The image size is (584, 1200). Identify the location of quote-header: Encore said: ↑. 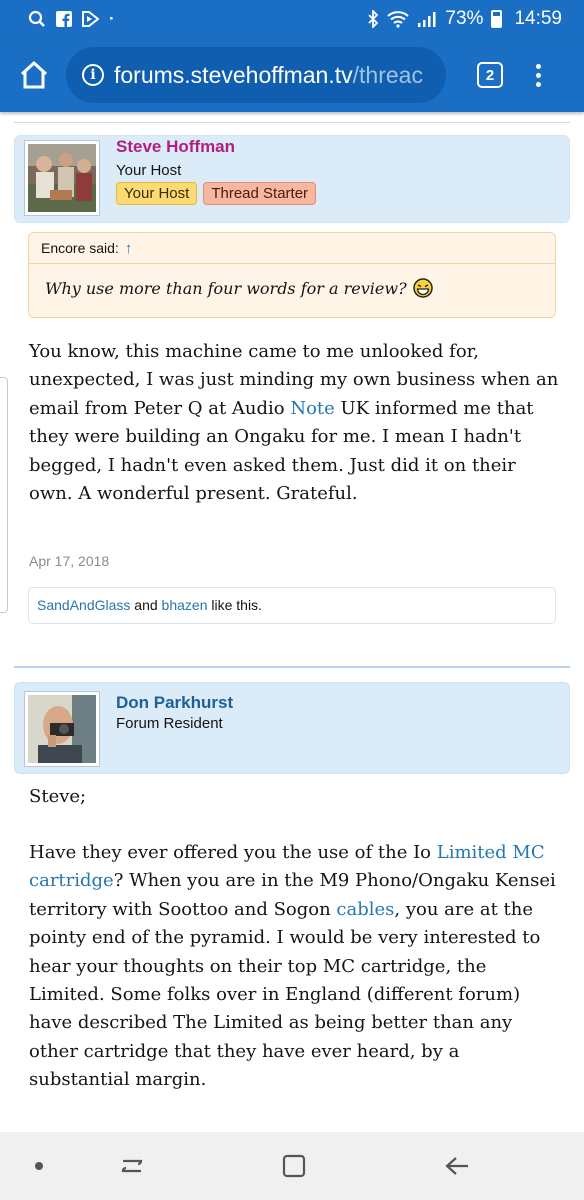
(292, 248).